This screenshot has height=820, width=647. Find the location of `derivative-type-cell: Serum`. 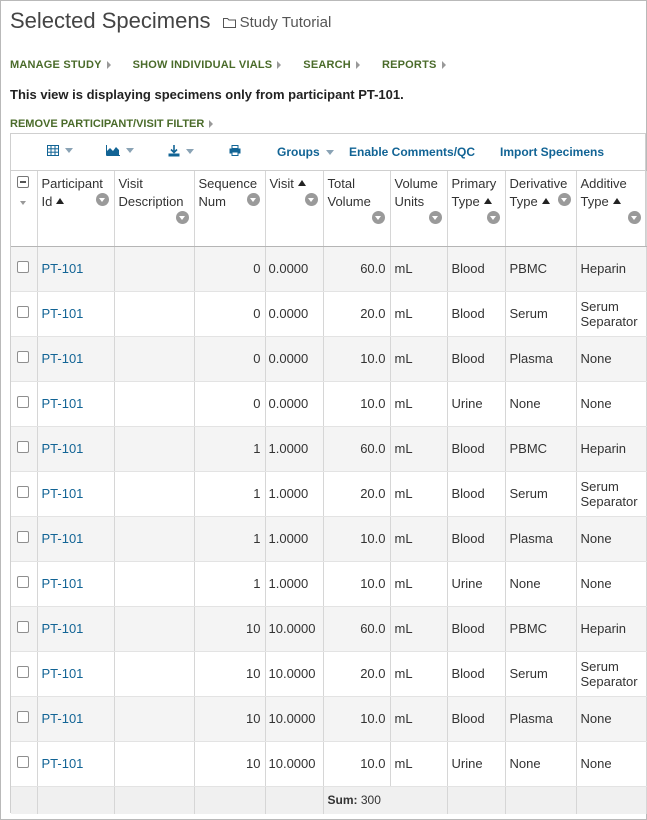

derivative-type-cell: Serum is located at coordinates (541, 494).